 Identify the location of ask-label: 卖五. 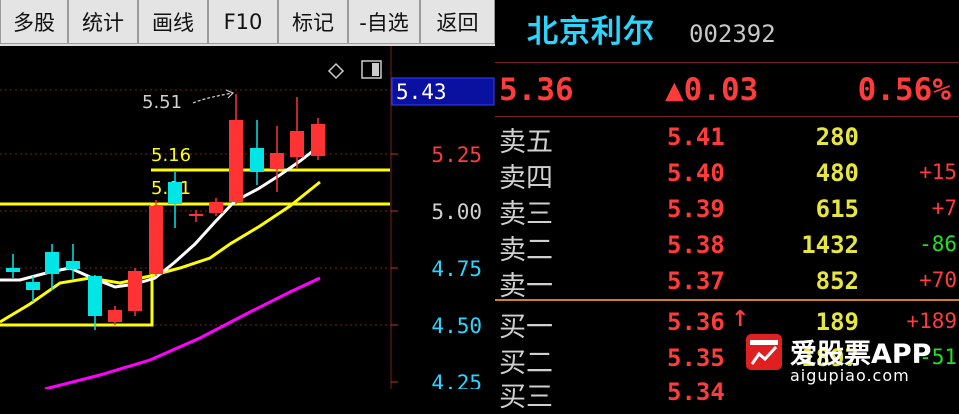
(526, 142).